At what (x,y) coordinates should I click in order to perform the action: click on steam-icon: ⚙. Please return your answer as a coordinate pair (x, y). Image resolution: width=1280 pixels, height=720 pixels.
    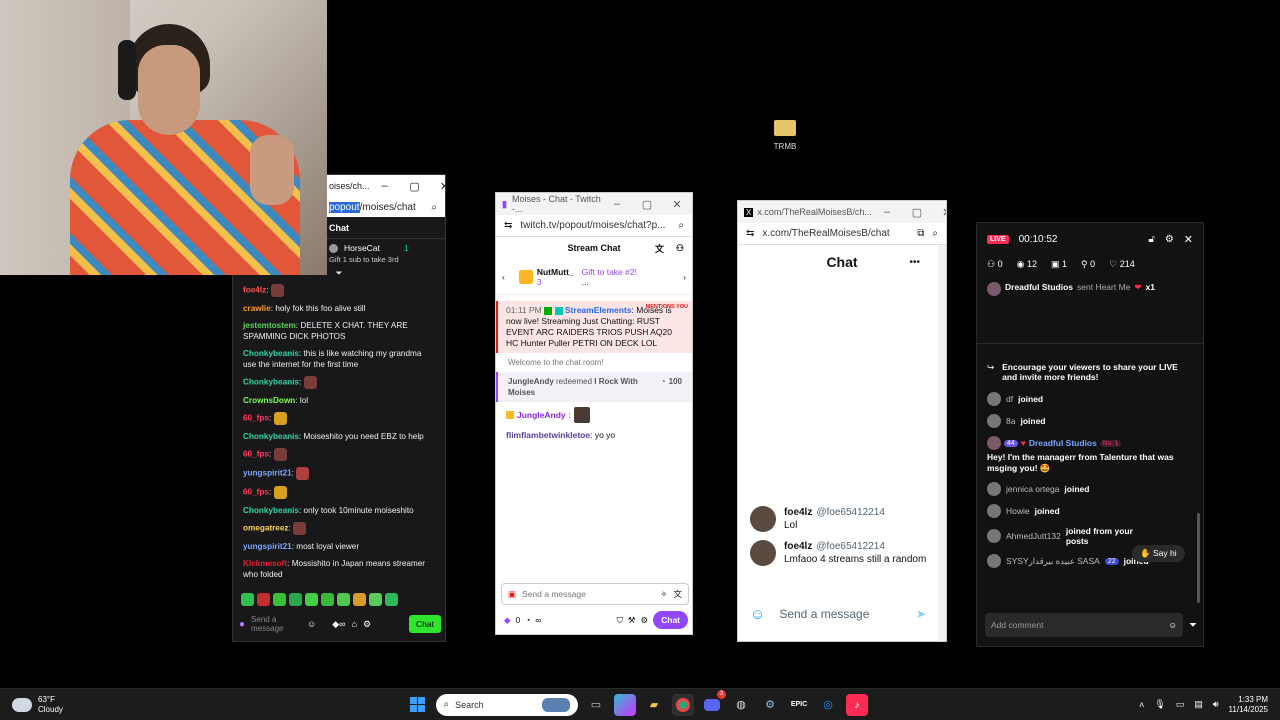
    Looking at the image, I should click on (770, 705).